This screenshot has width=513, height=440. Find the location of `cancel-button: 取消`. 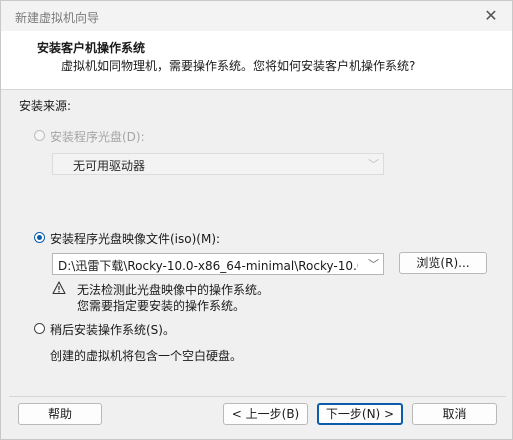

cancel-button: 取消 is located at coordinates (454, 414).